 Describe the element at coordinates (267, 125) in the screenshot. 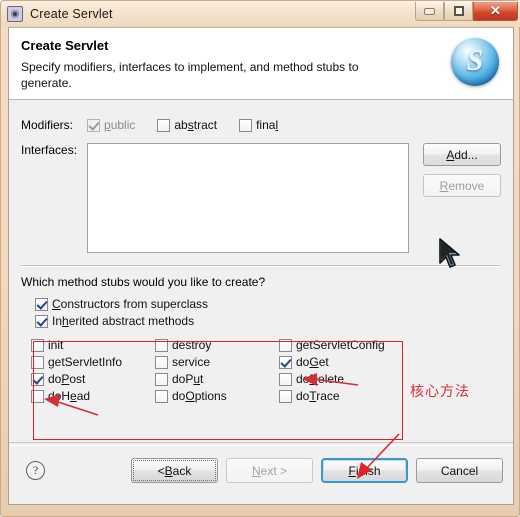

I see `modifier-label-final: final` at that location.